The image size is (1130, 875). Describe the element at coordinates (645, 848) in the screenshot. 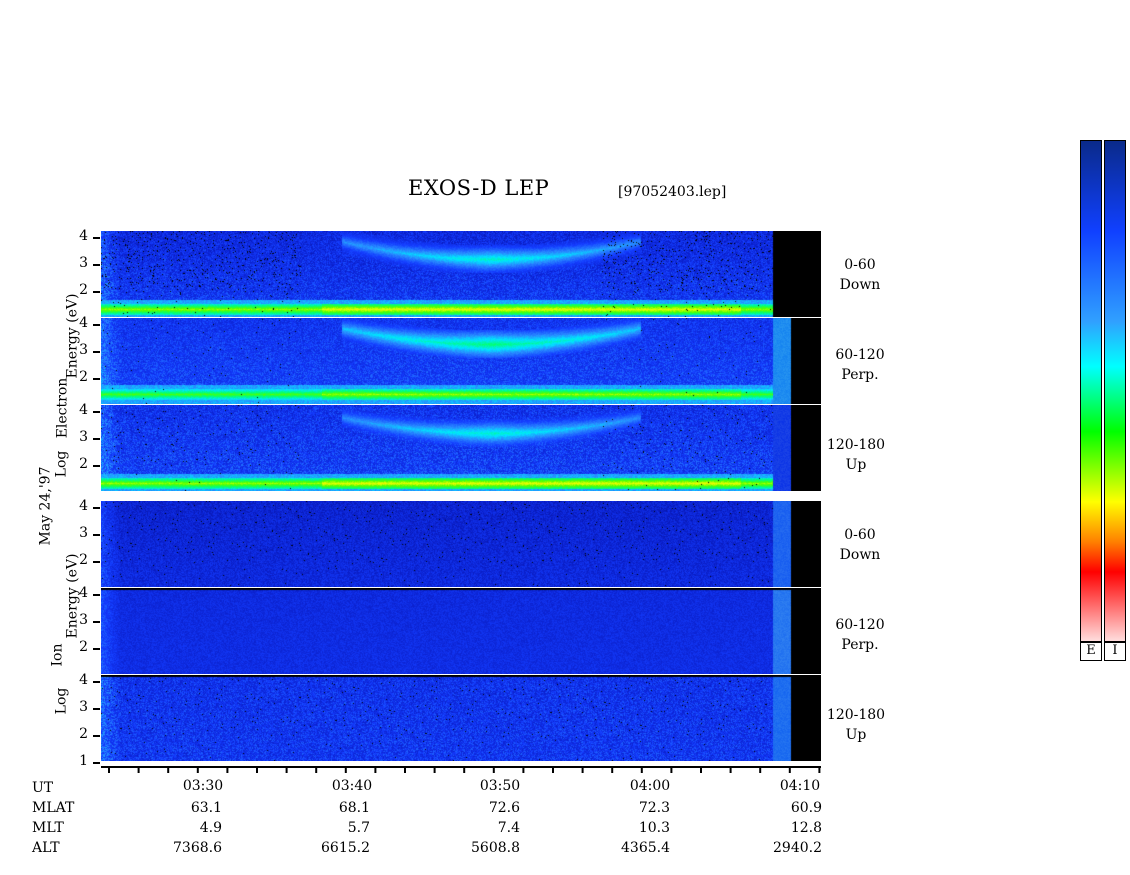

I see `orbit-value: 4365.4` at that location.